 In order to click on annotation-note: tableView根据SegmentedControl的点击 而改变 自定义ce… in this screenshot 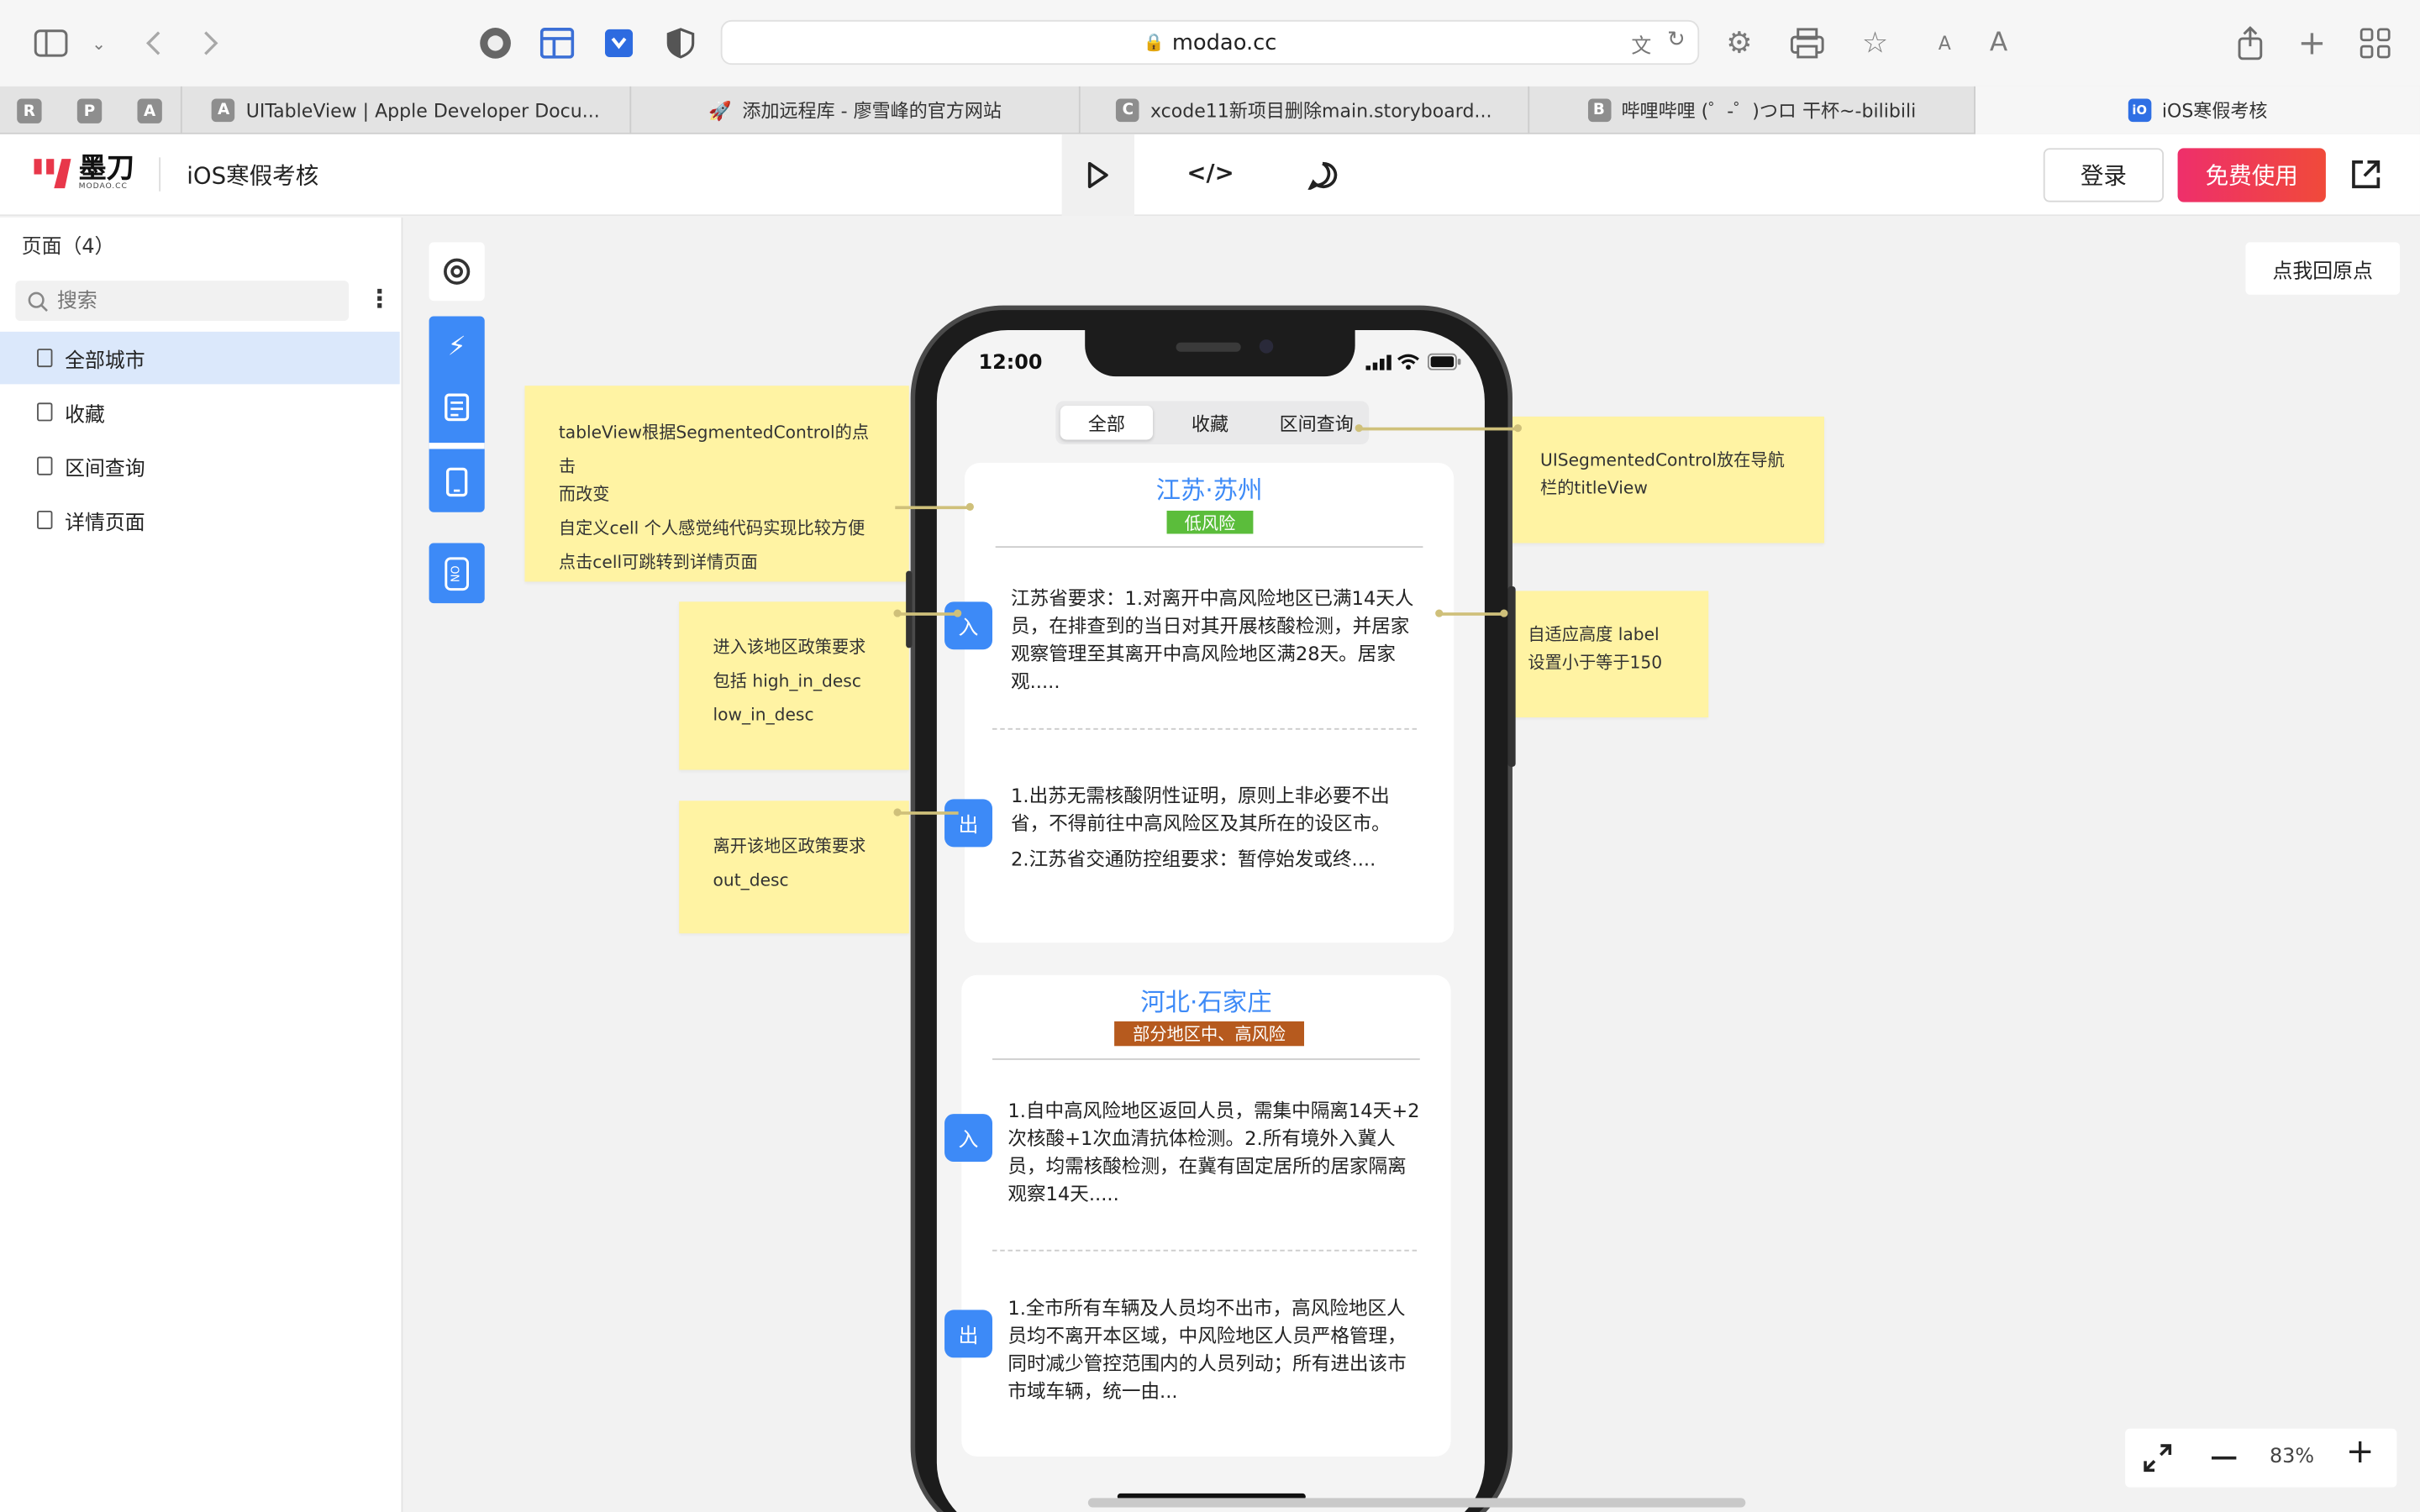, I will do `click(717, 484)`.